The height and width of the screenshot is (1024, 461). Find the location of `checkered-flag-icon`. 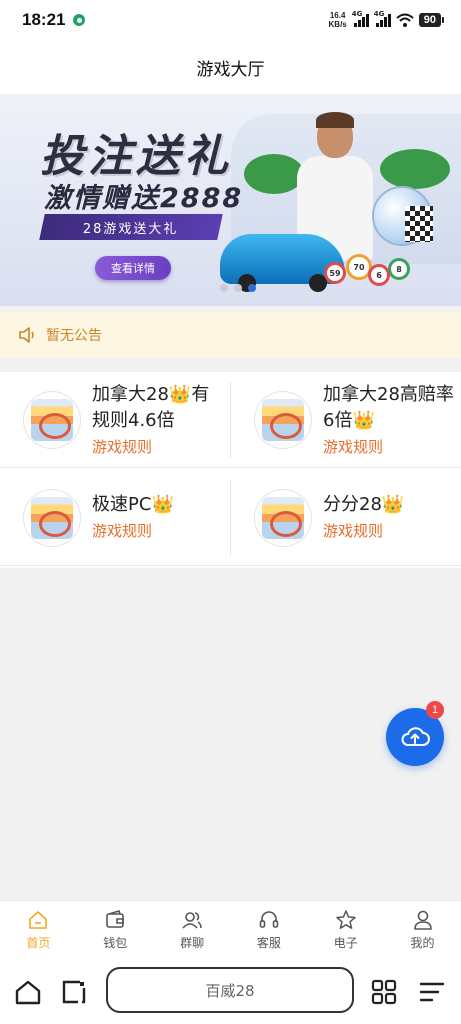

checkered-flag-icon is located at coordinates (419, 224).